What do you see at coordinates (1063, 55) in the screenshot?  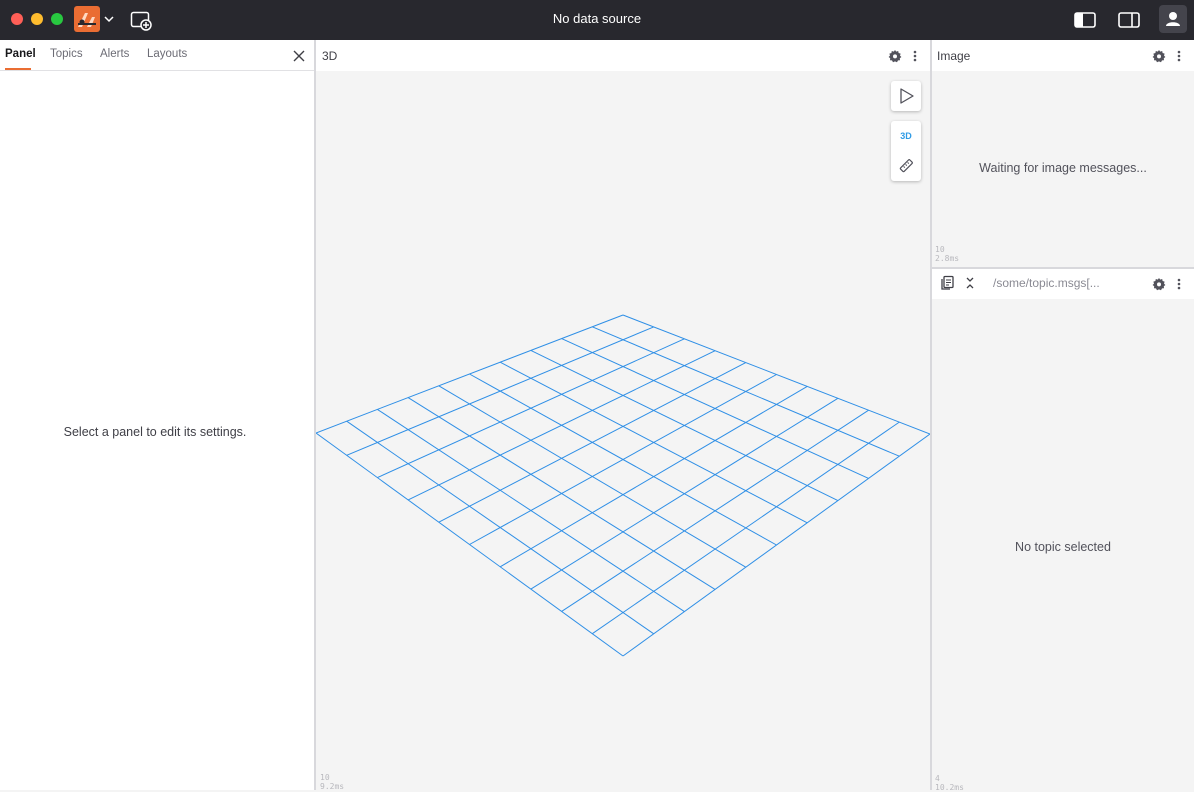 I see `panel-image-header: Image` at bounding box center [1063, 55].